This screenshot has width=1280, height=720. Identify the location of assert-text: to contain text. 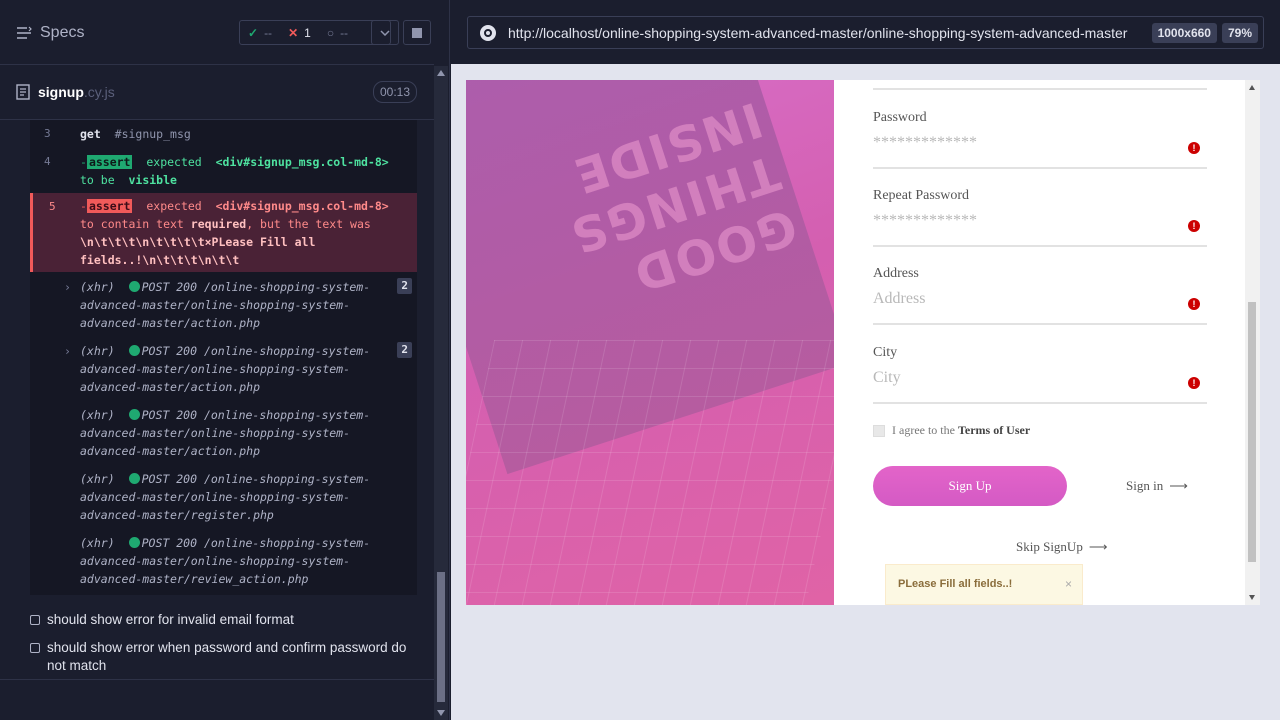
(132, 224).